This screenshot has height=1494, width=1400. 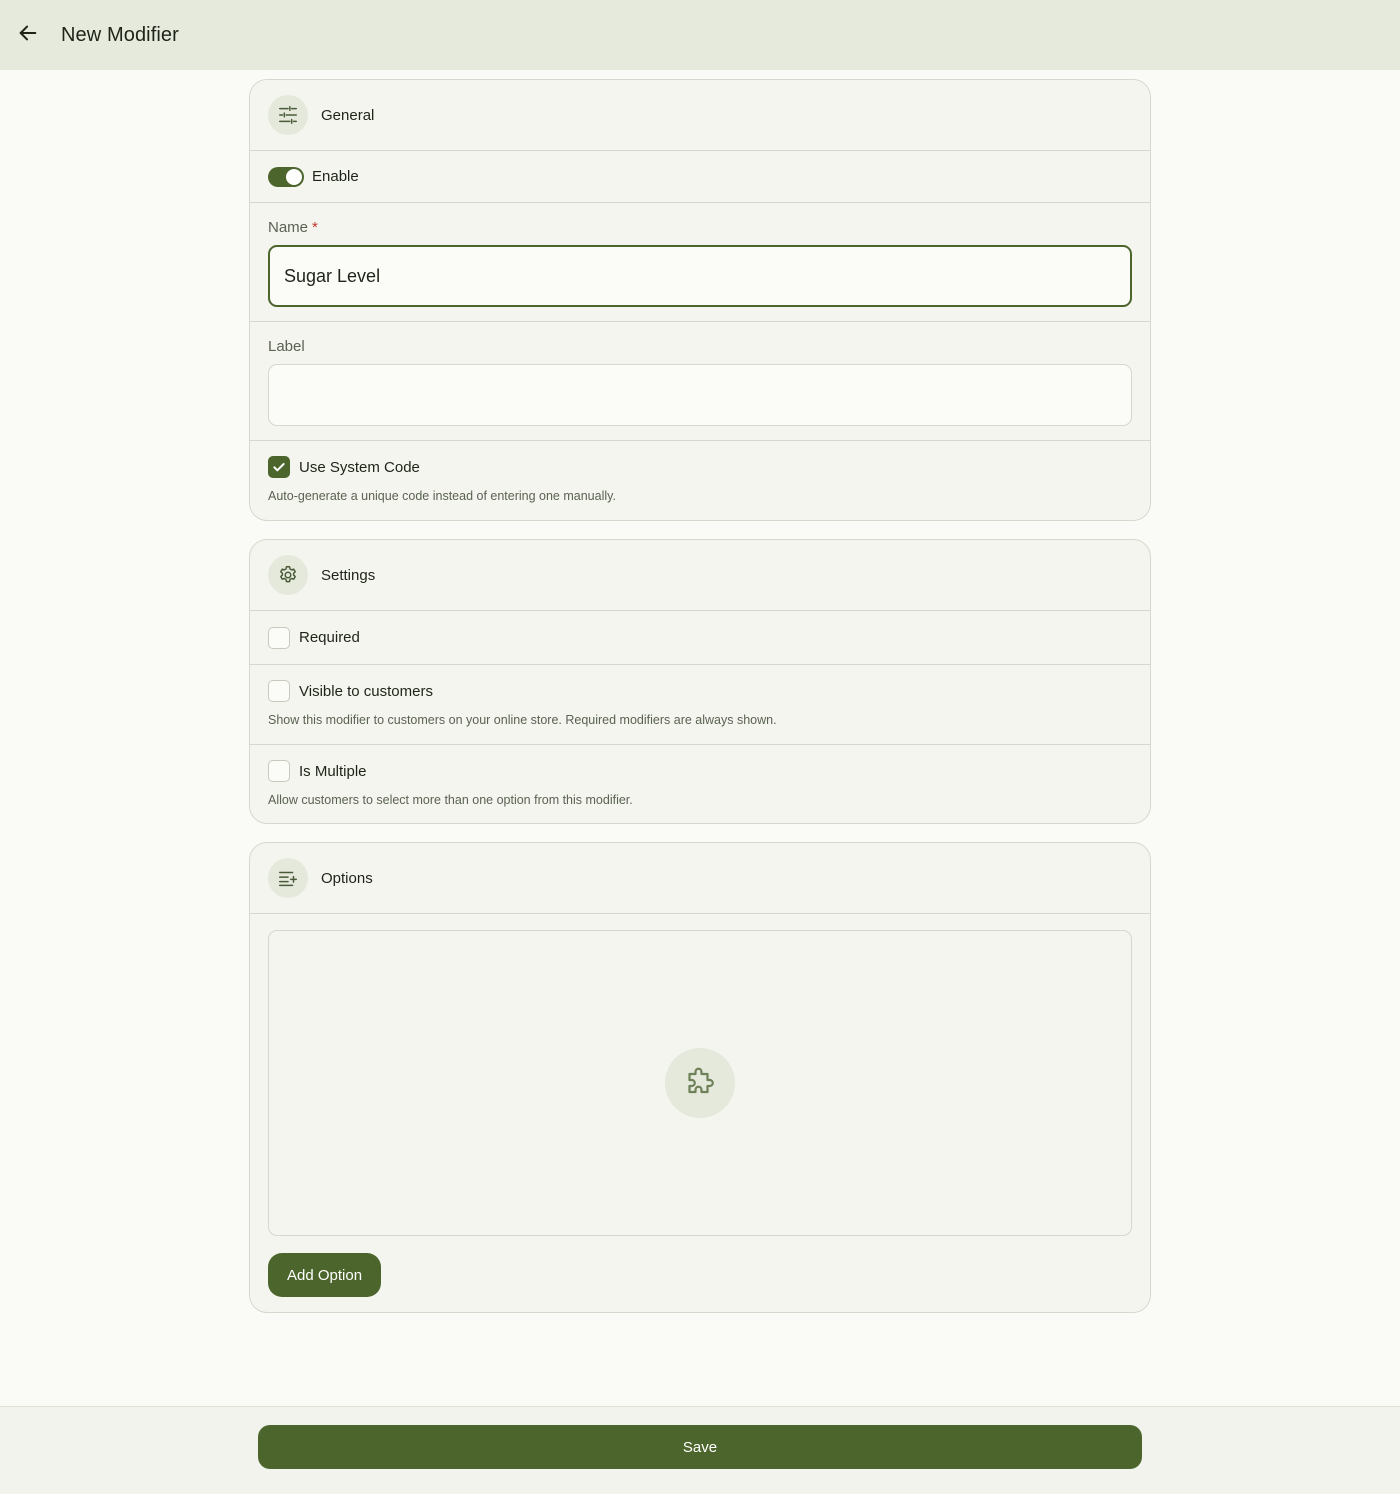 What do you see at coordinates (700, 395) in the screenshot?
I see `label-input` at bounding box center [700, 395].